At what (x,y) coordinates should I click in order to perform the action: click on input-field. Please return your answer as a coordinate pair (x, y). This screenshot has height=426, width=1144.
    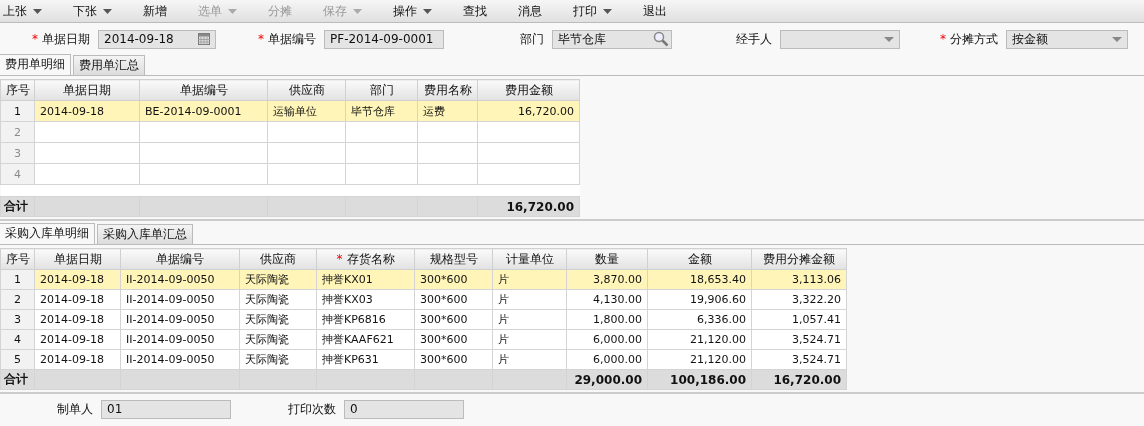
    Looking at the image, I should click on (840, 39).